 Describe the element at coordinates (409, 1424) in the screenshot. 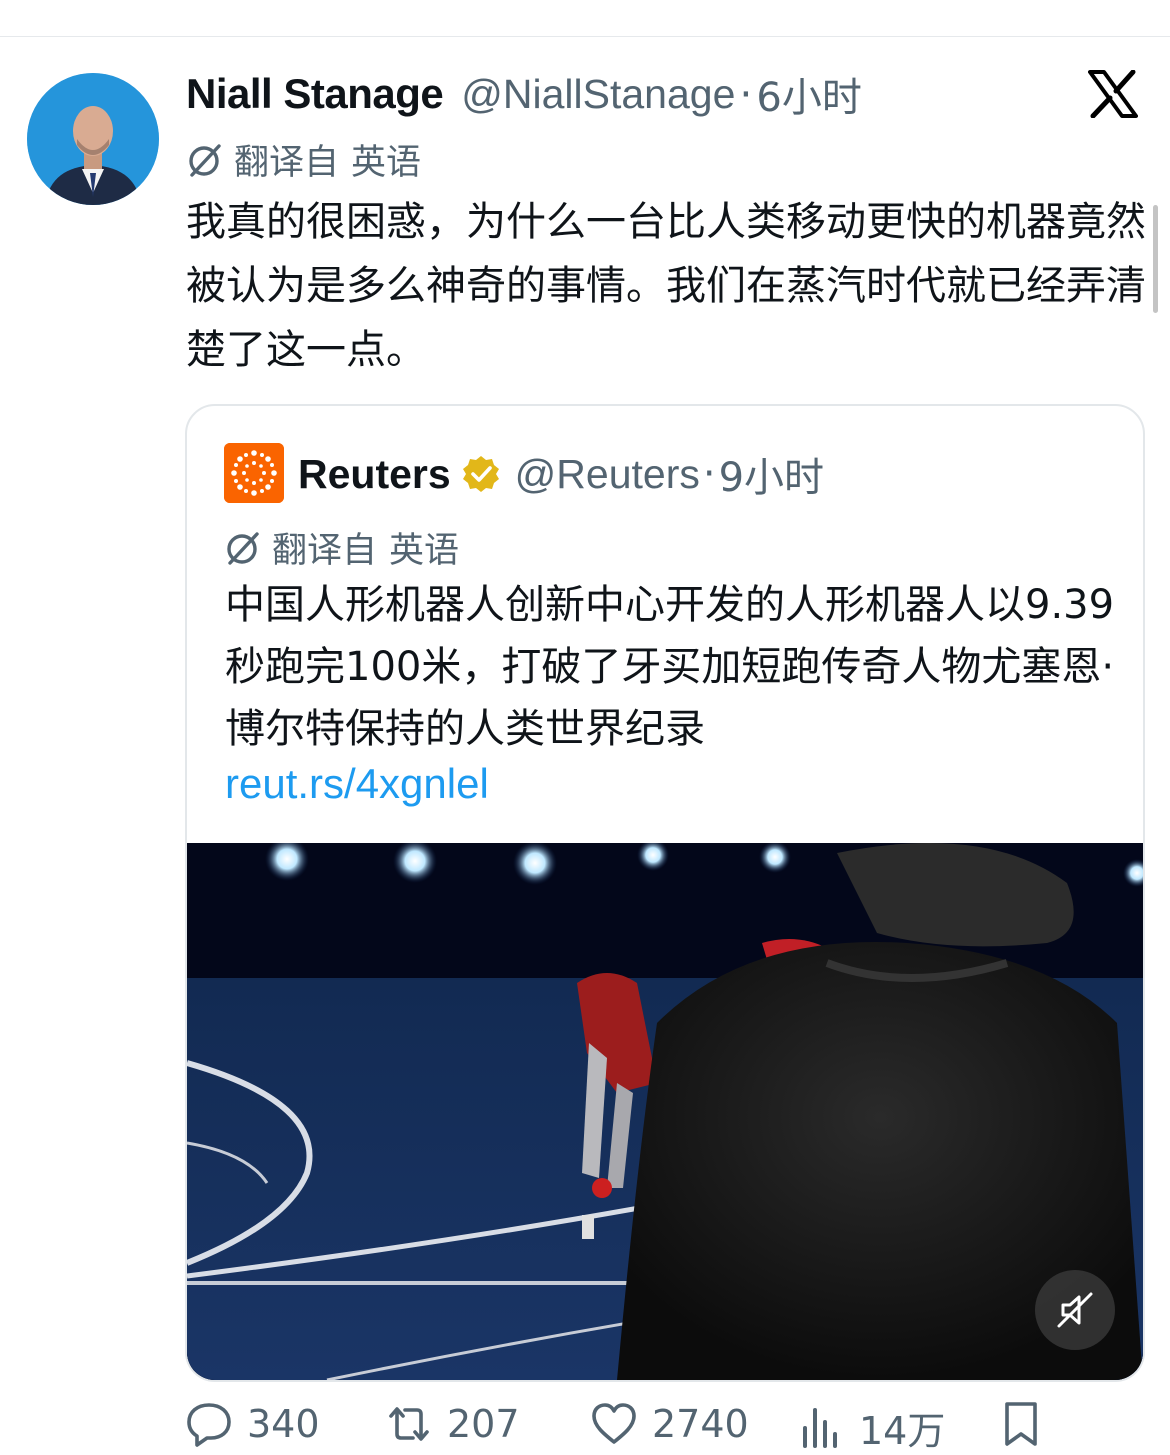

I see `repost-icon` at that location.